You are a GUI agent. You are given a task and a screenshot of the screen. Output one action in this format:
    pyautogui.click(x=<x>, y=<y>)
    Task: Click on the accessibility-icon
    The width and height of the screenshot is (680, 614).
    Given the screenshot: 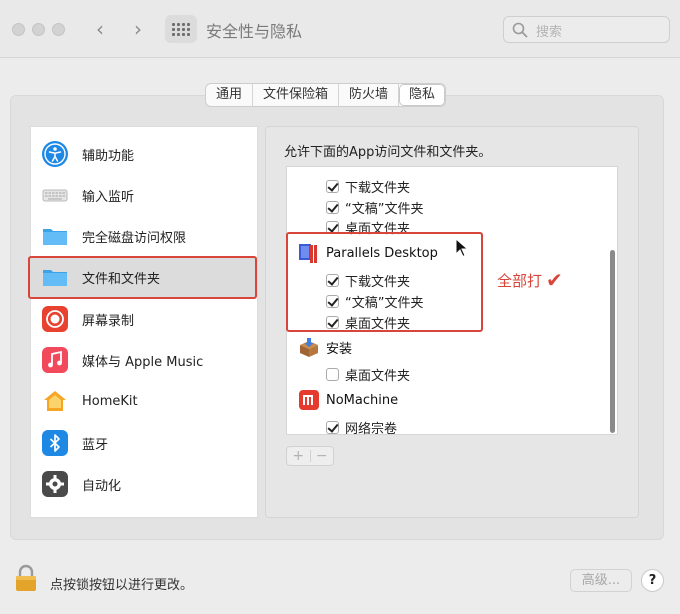 What is the action you would take?
    pyautogui.click(x=55, y=154)
    